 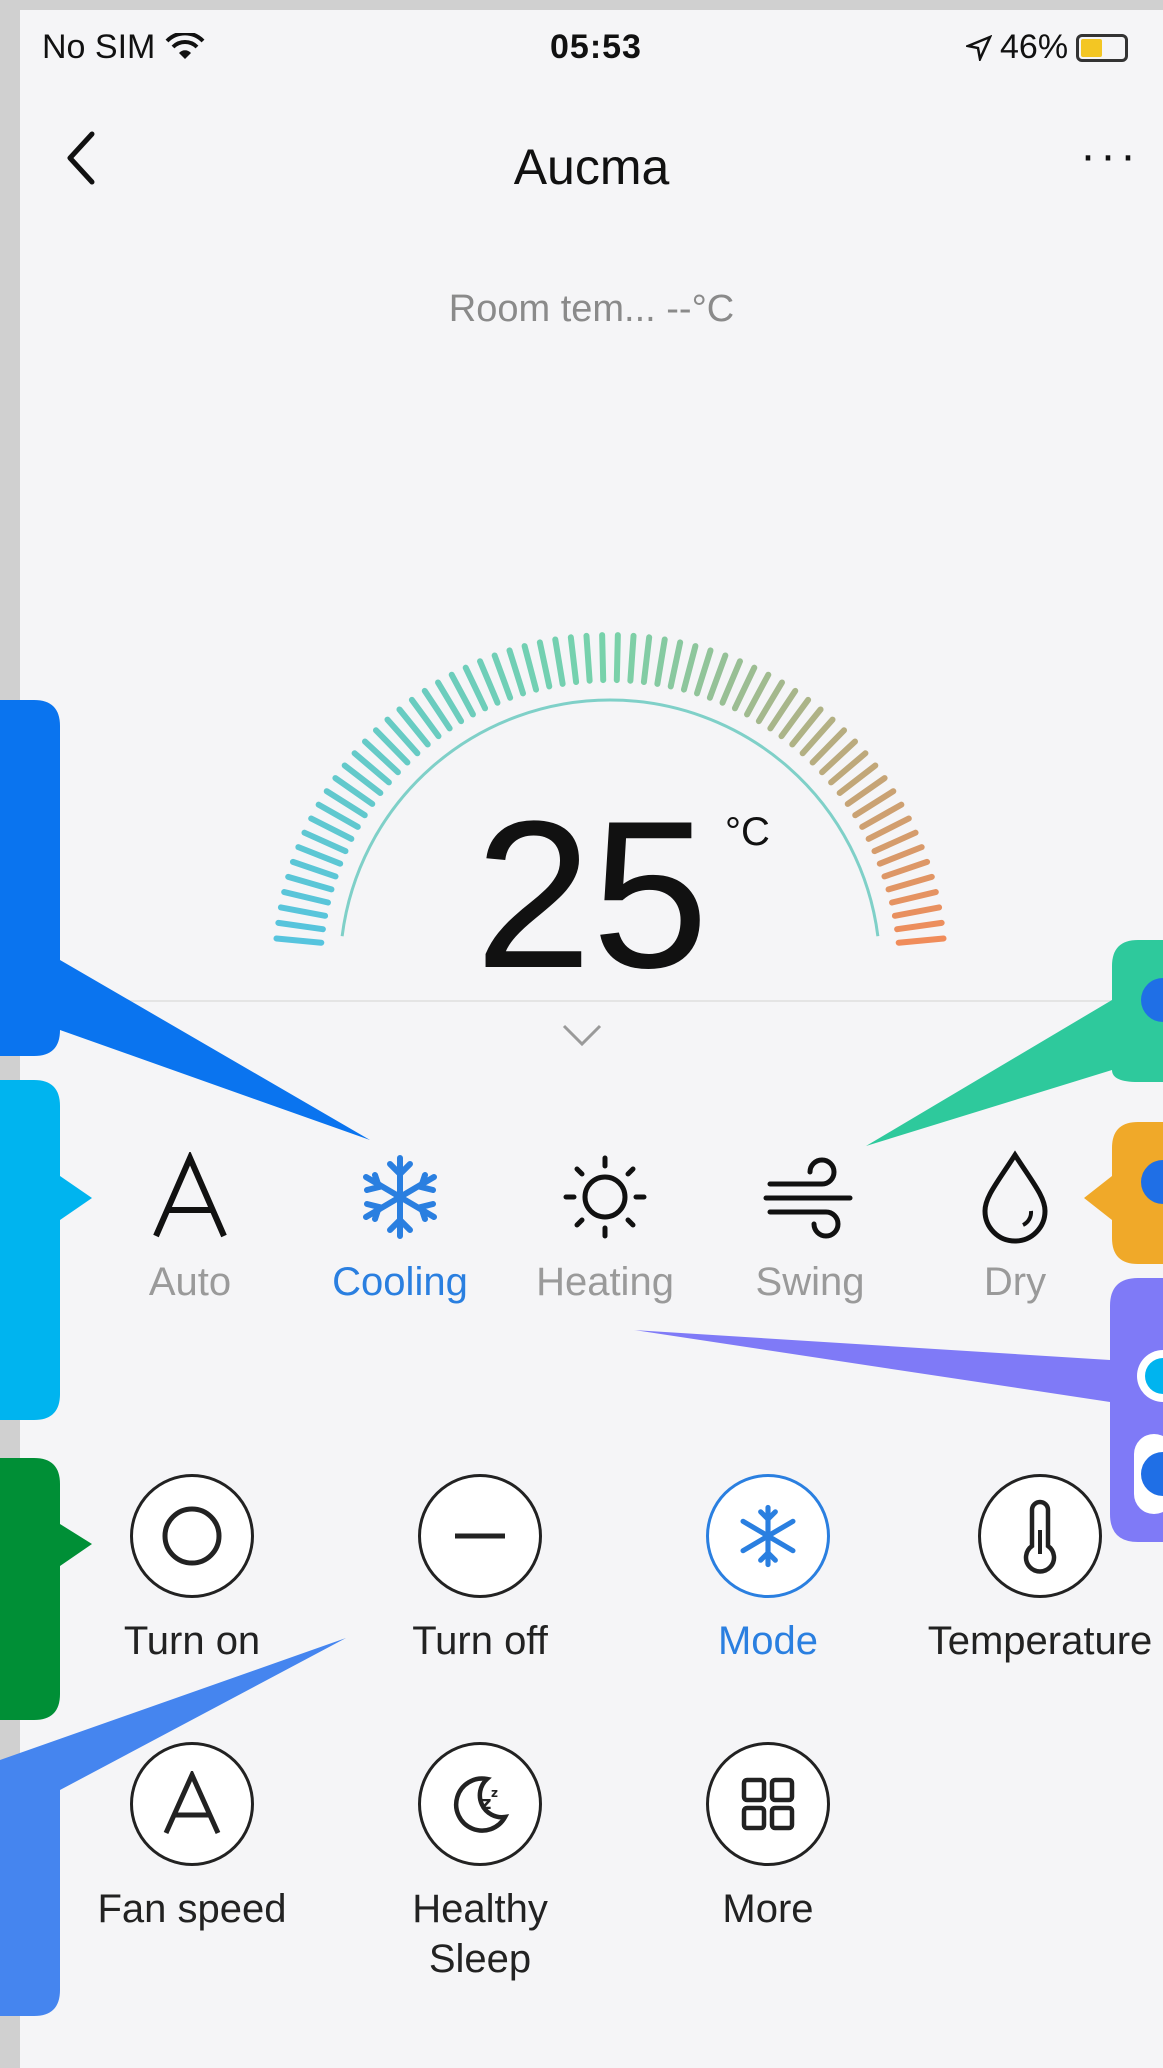 I want to click on status-carrier: No SIM, so click(x=123, y=47).